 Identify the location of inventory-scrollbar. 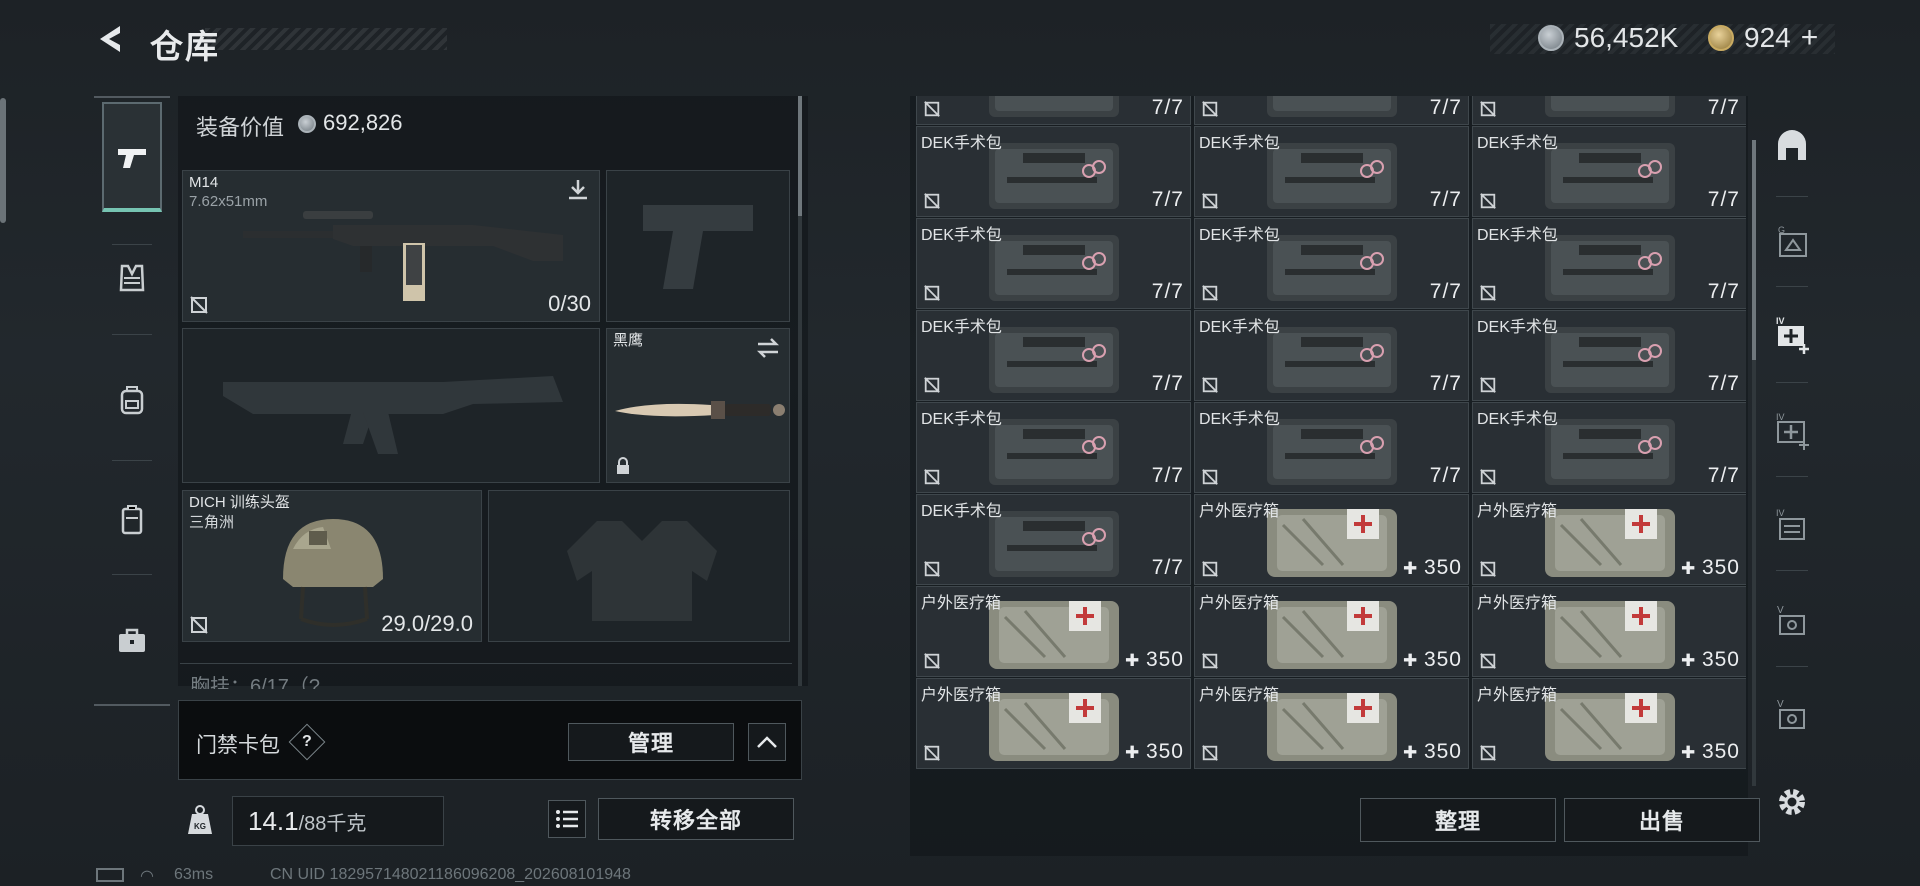
(1754, 250).